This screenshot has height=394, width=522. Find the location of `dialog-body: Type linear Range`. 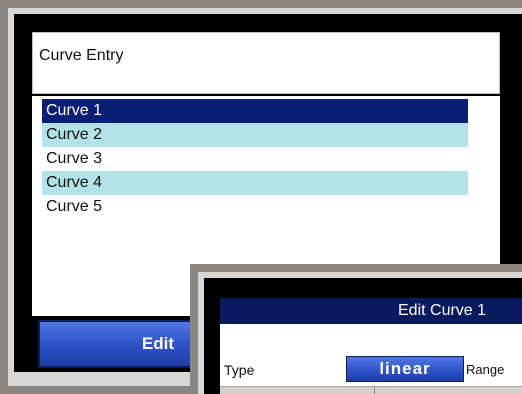

dialog-body: Type linear Range is located at coordinates (371, 359).